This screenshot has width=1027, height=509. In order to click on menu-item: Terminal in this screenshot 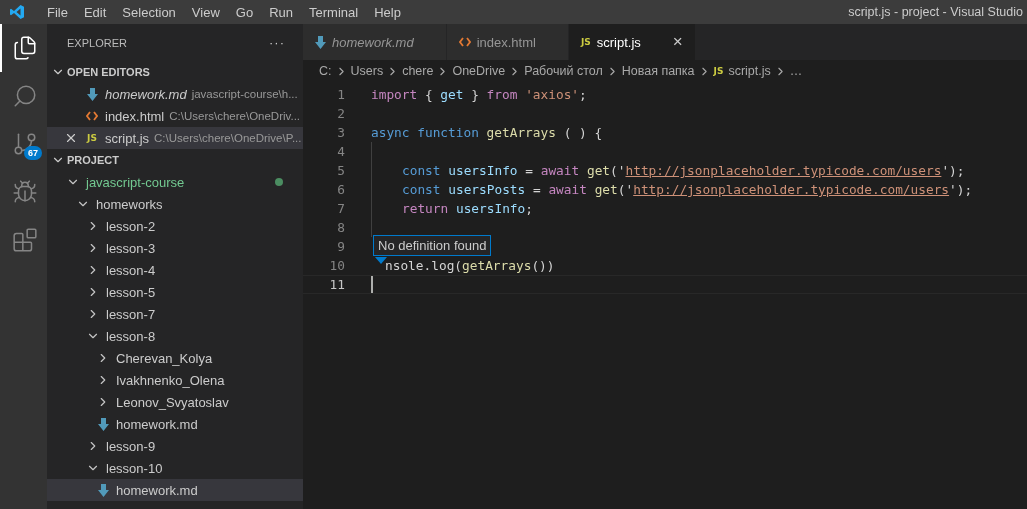, I will do `click(334, 12)`.